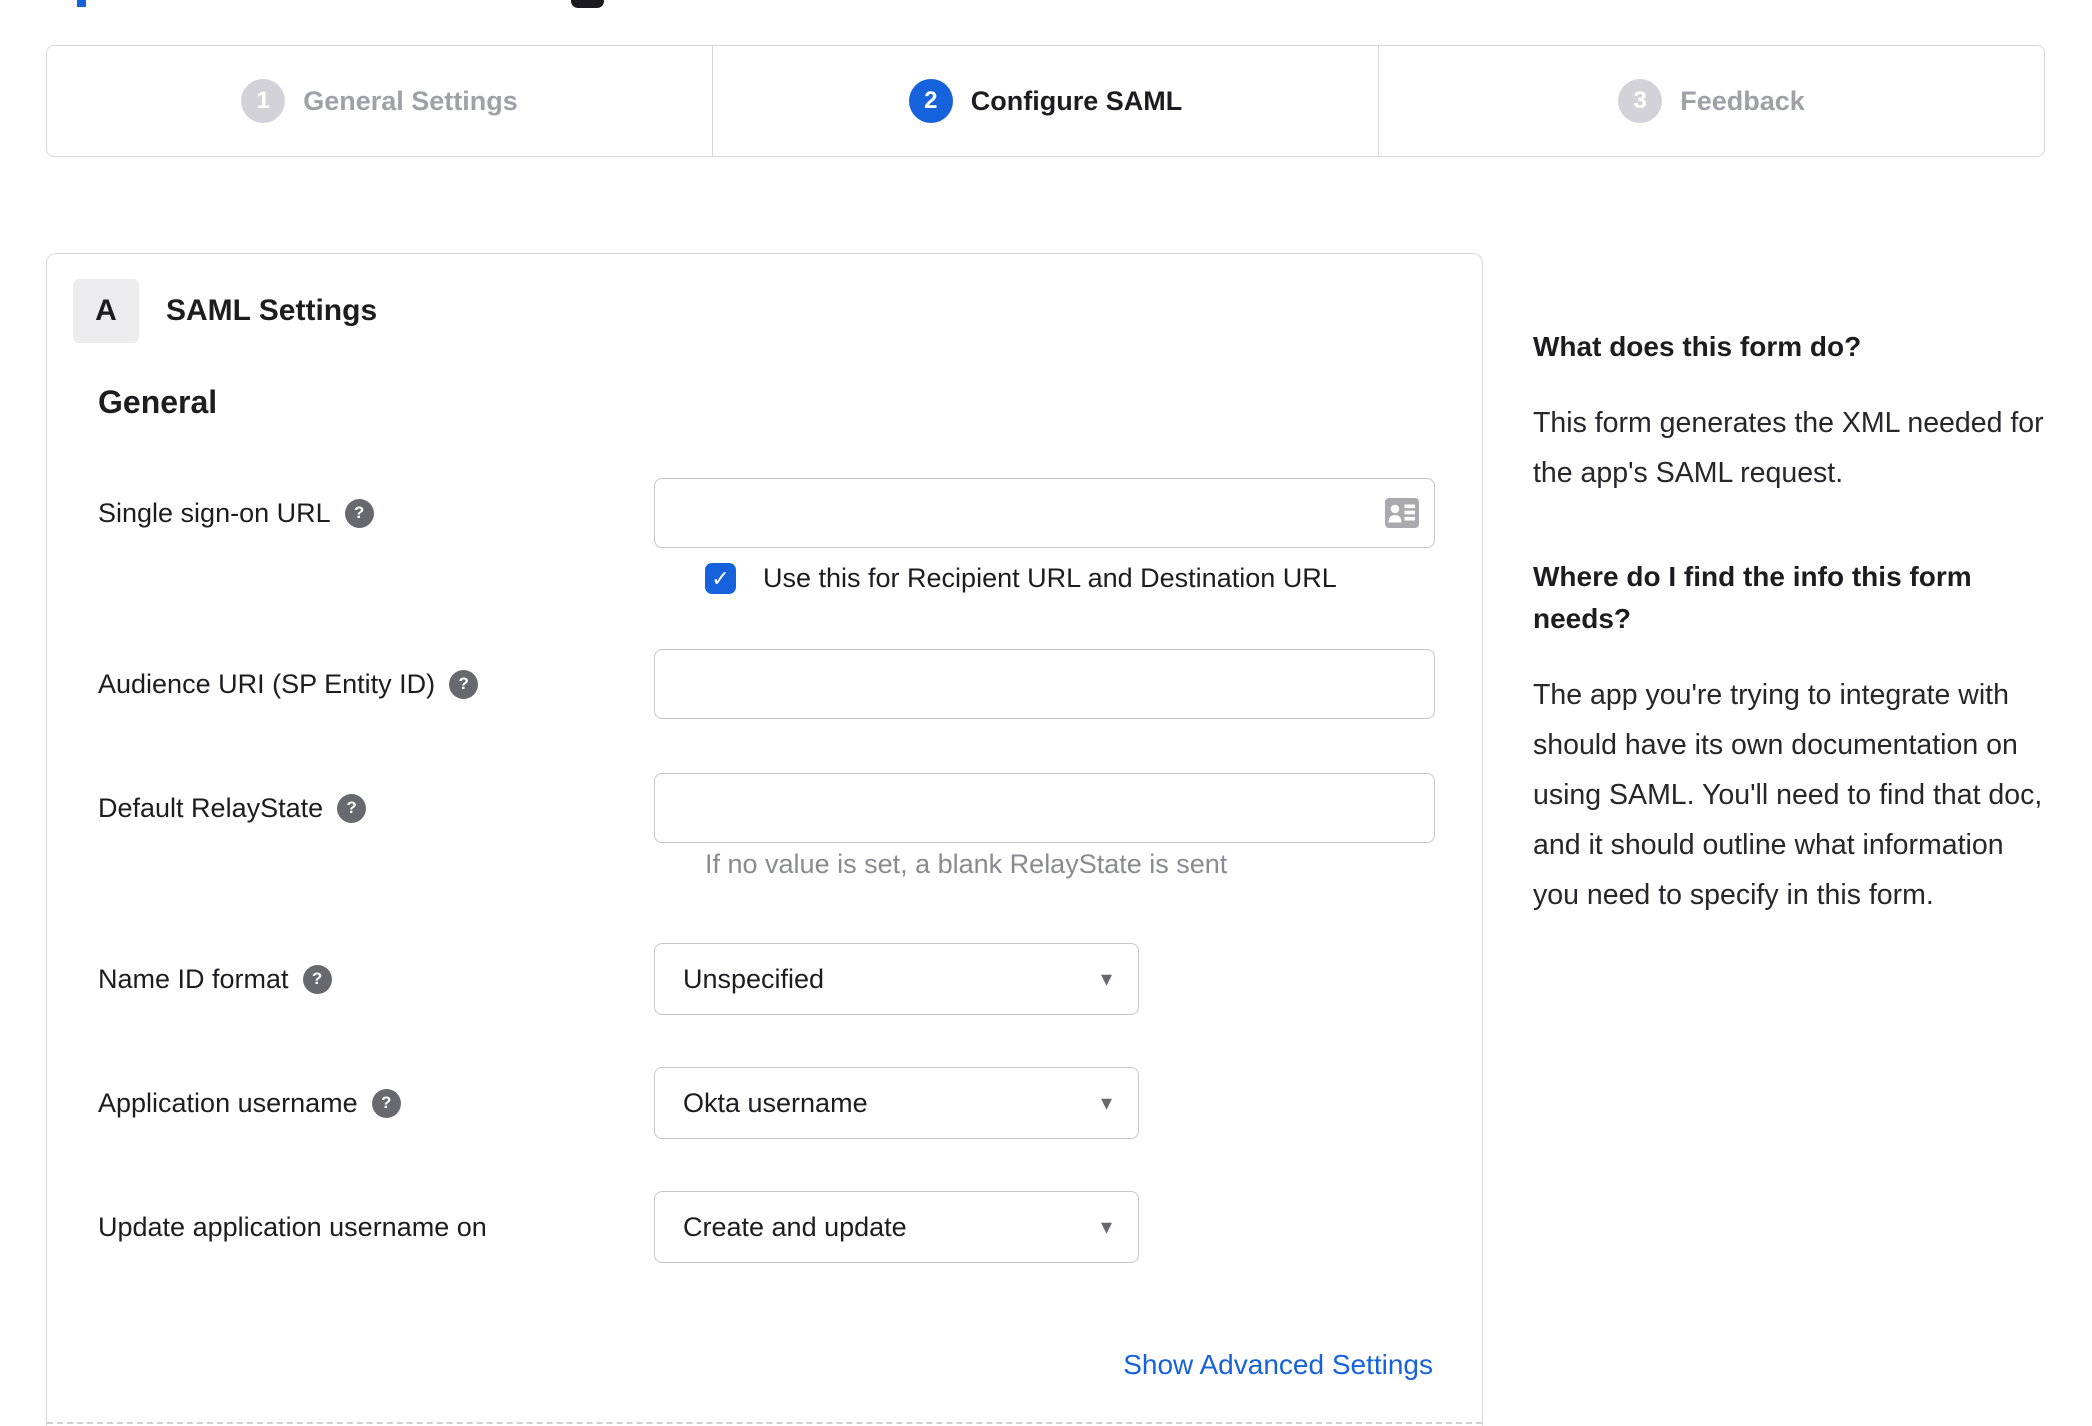 This screenshot has height=1426, width=2092. I want to click on sso-url-row: Single sign-on URL ?, so click(766, 513).